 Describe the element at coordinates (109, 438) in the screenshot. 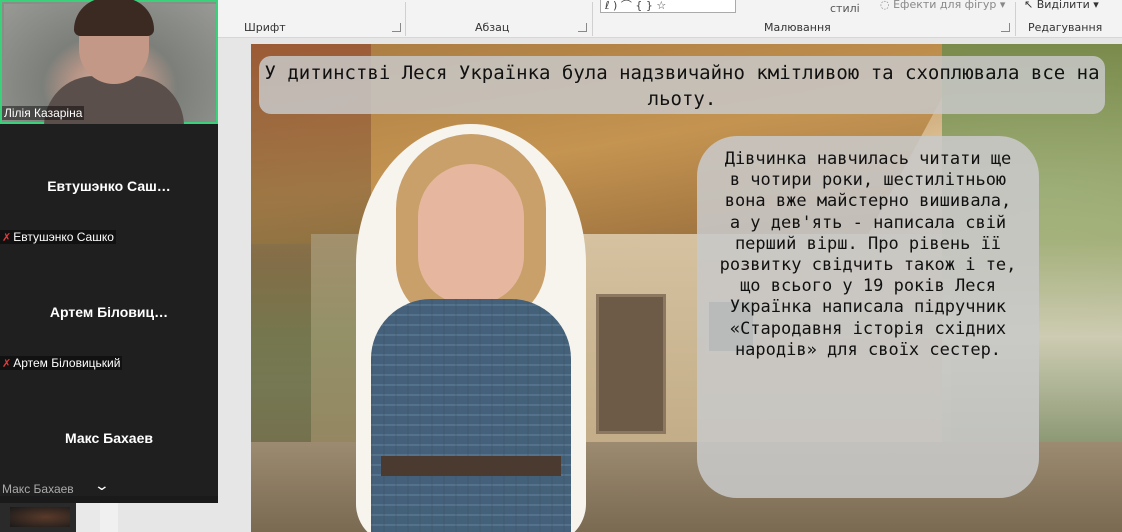

I see `participant-title: Макс Бахаев` at that location.